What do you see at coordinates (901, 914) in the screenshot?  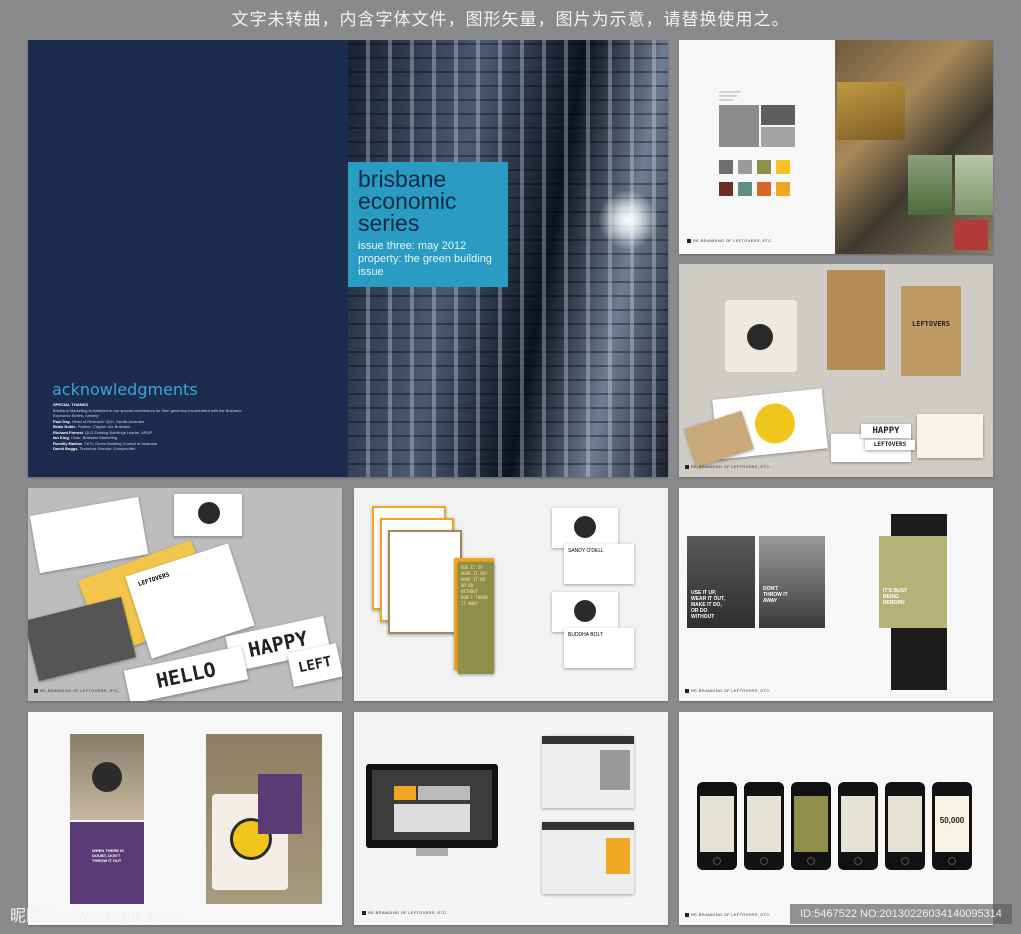 I see `watermark-right: ID:5467522 NO:20130226034140095314` at bounding box center [901, 914].